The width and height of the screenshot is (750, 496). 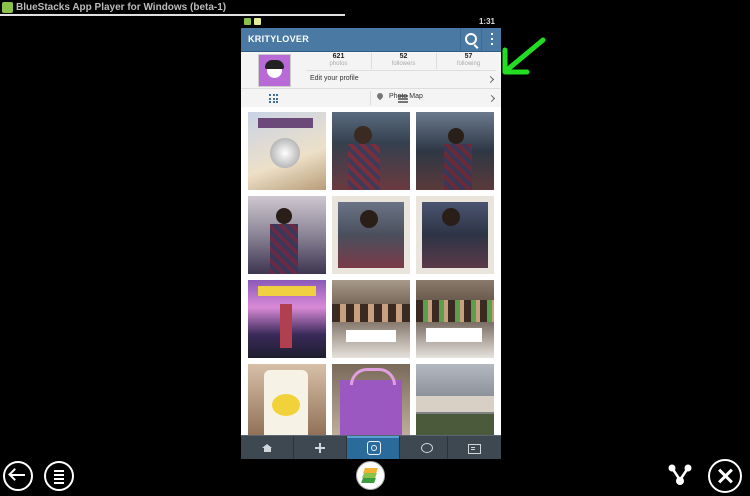 I want to click on tab-camera, so click(x=373, y=447).